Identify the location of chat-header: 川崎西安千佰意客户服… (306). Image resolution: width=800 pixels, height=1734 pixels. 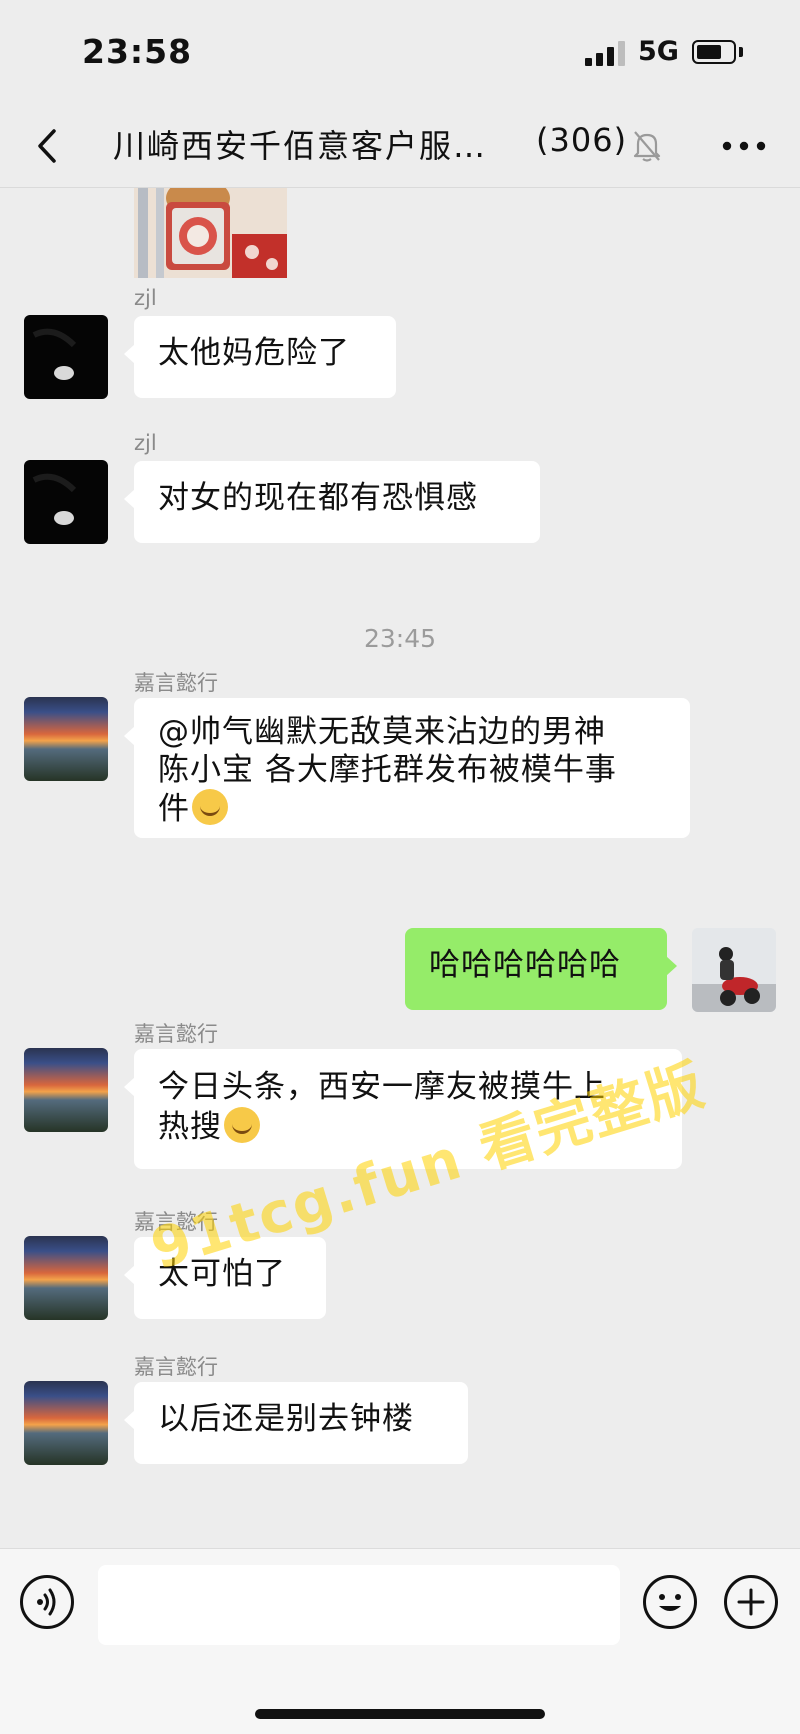
(400, 146).